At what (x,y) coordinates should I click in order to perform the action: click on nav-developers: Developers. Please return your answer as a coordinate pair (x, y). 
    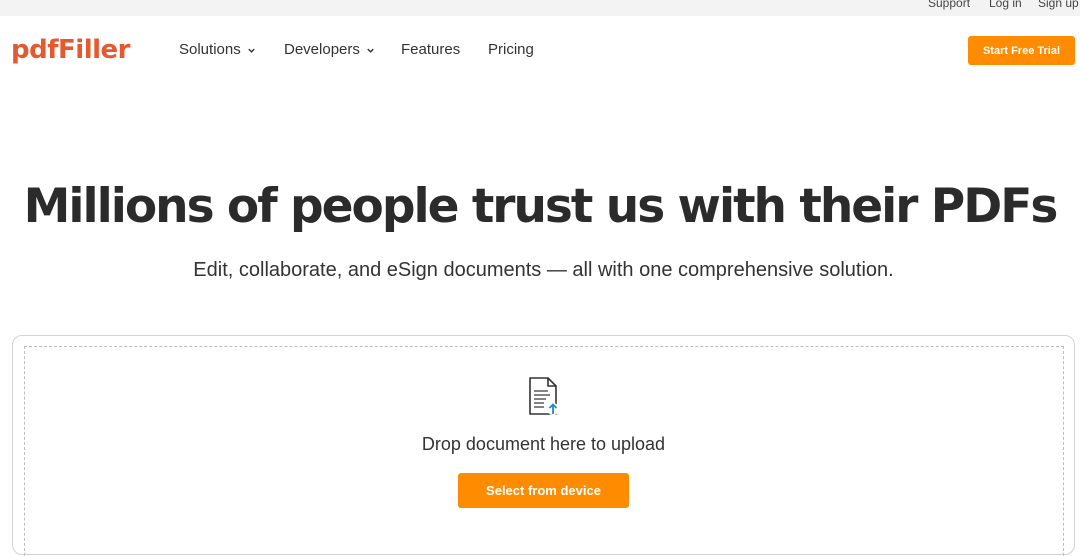
    Looking at the image, I should click on (329, 50).